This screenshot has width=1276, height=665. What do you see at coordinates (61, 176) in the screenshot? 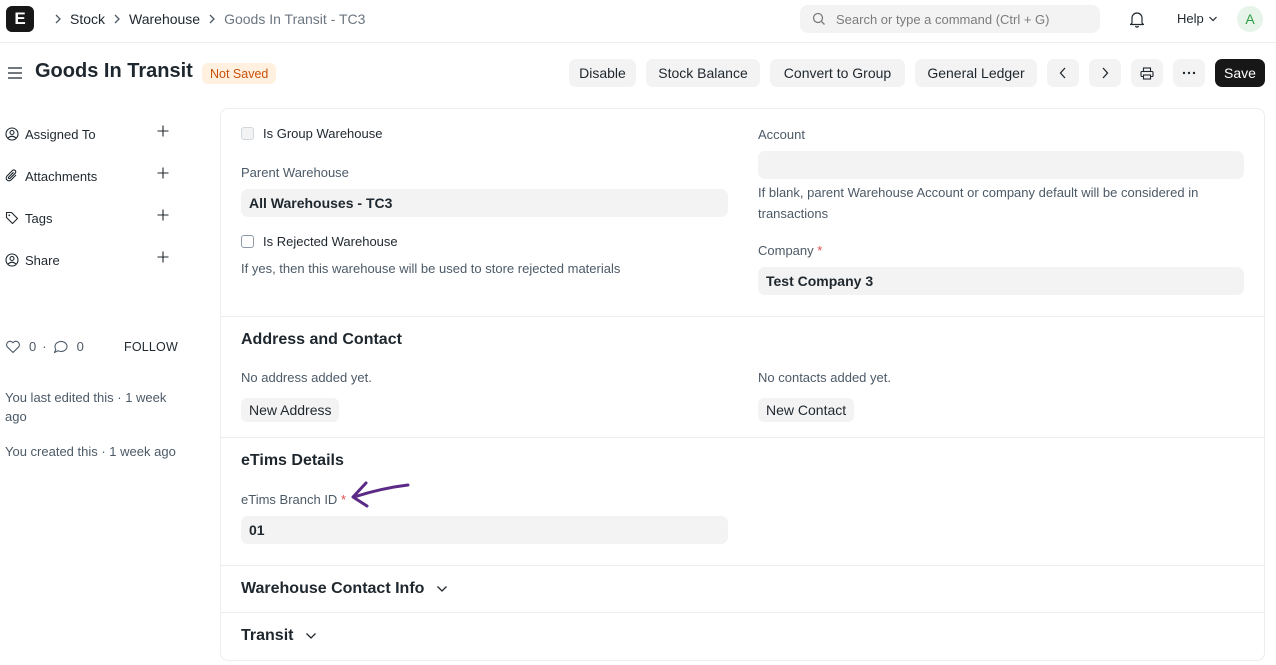
I see `sidebar-item-label: Attachments` at bounding box center [61, 176].